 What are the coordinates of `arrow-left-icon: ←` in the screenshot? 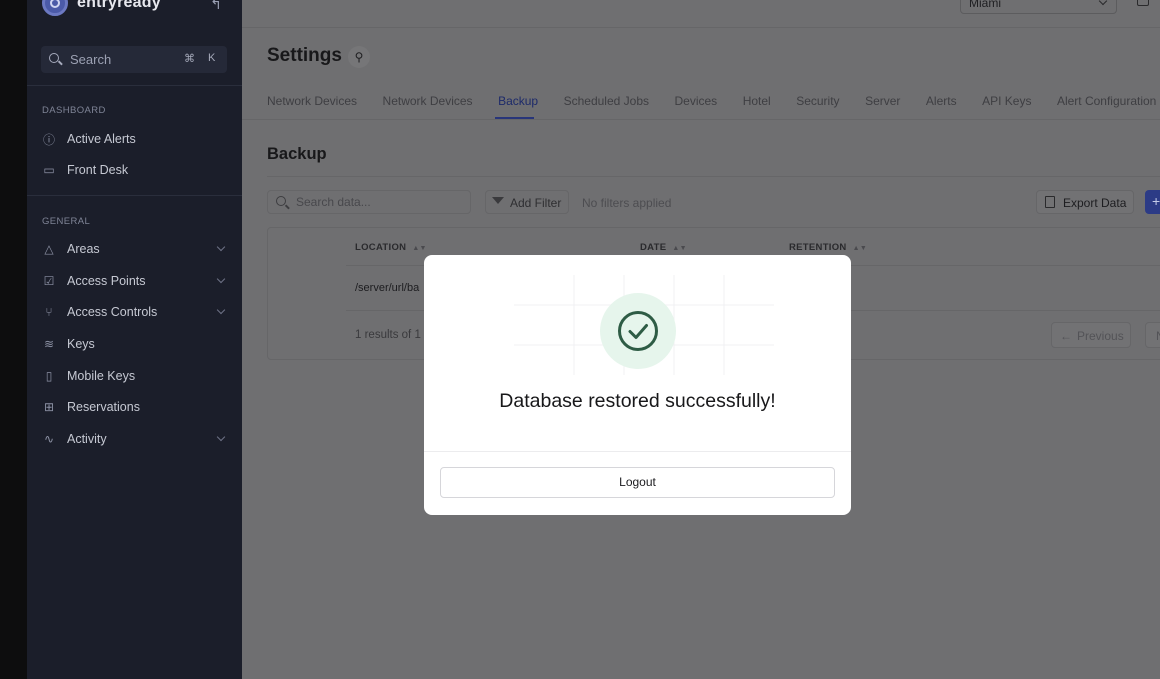 It's located at (1066, 336).